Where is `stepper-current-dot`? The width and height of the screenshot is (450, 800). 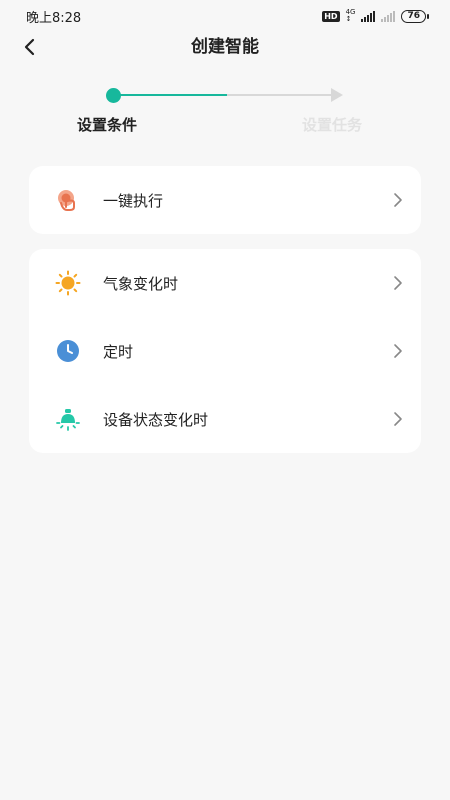 stepper-current-dot is located at coordinates (113, 95).